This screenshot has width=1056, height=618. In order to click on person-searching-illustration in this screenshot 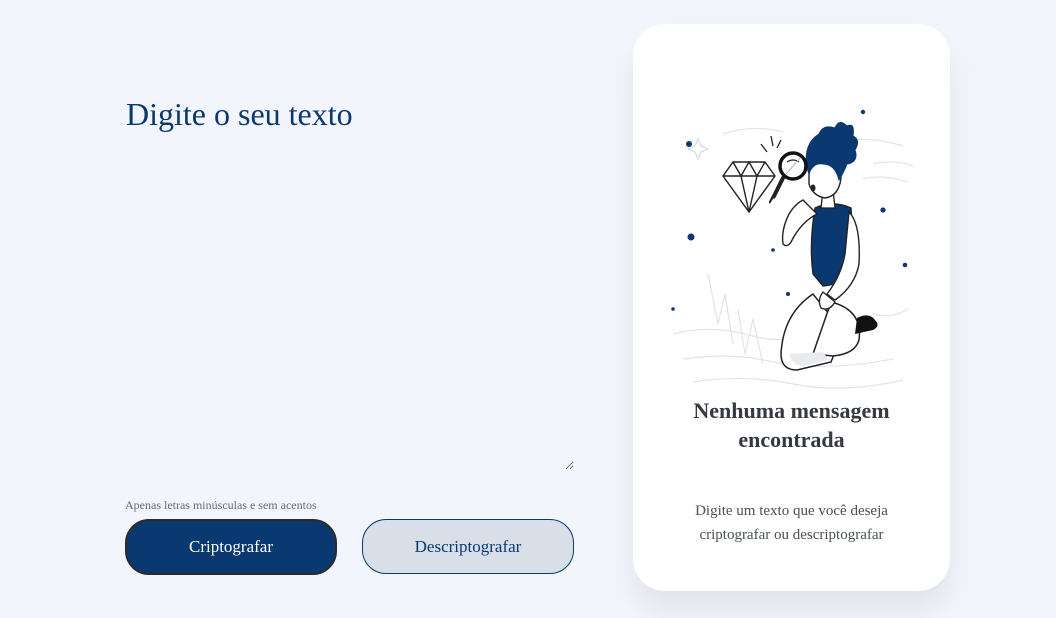, I will do `click(792, 249)`.